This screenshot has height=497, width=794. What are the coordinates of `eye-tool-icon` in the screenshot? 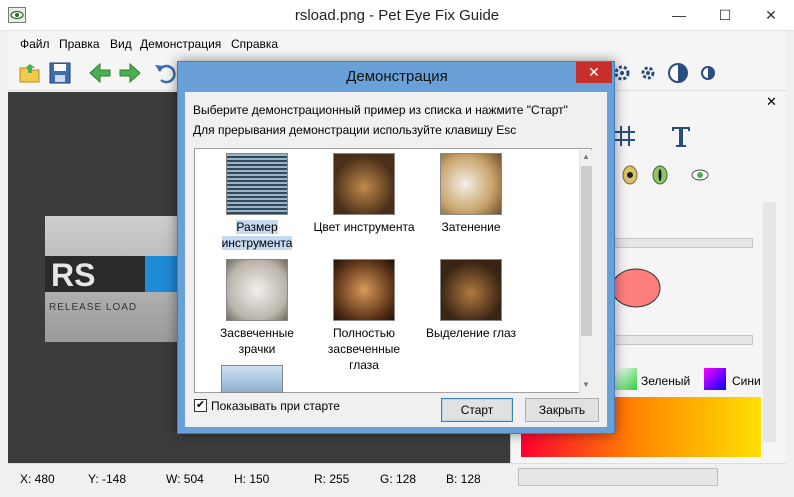 It's located at (700, 175).